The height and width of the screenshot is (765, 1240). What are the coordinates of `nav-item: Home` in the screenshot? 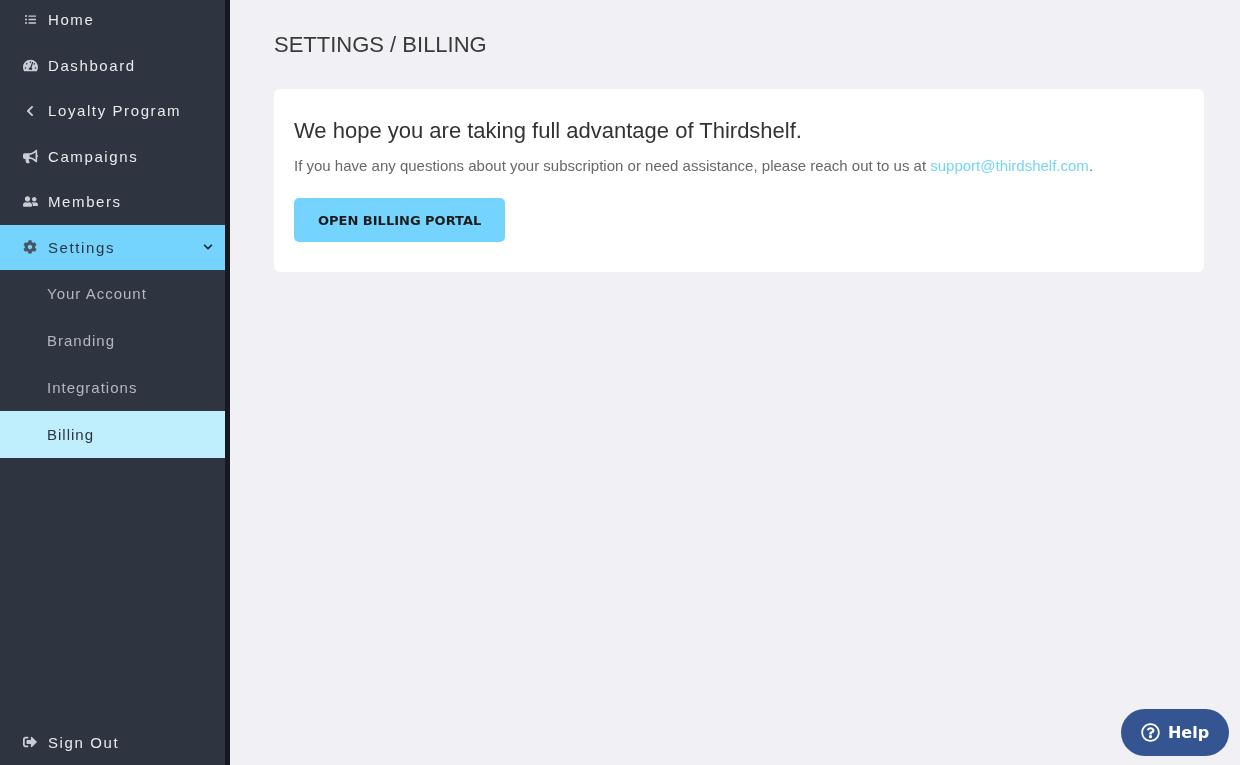 It's located at (112, 21).